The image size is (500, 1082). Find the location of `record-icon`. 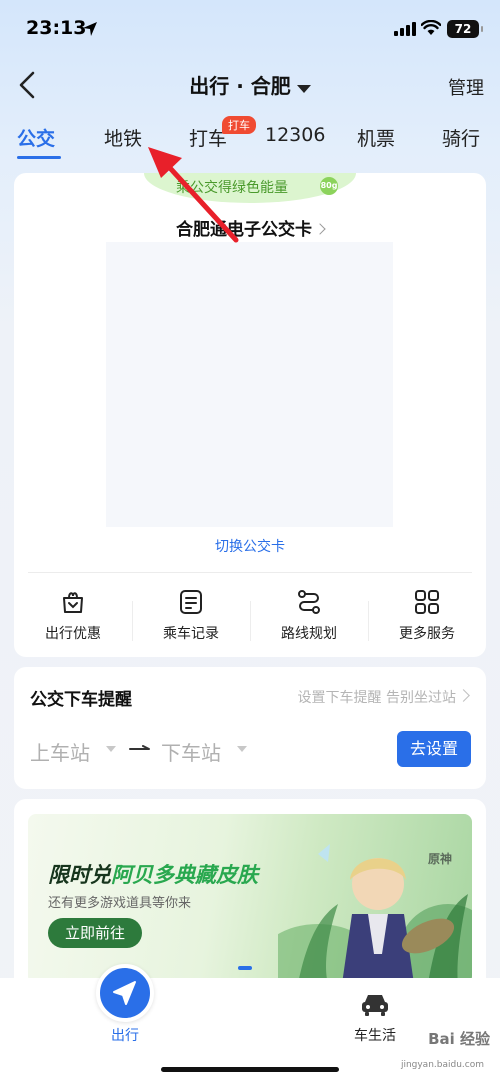

record-icon is located at coordinates (191, 602).